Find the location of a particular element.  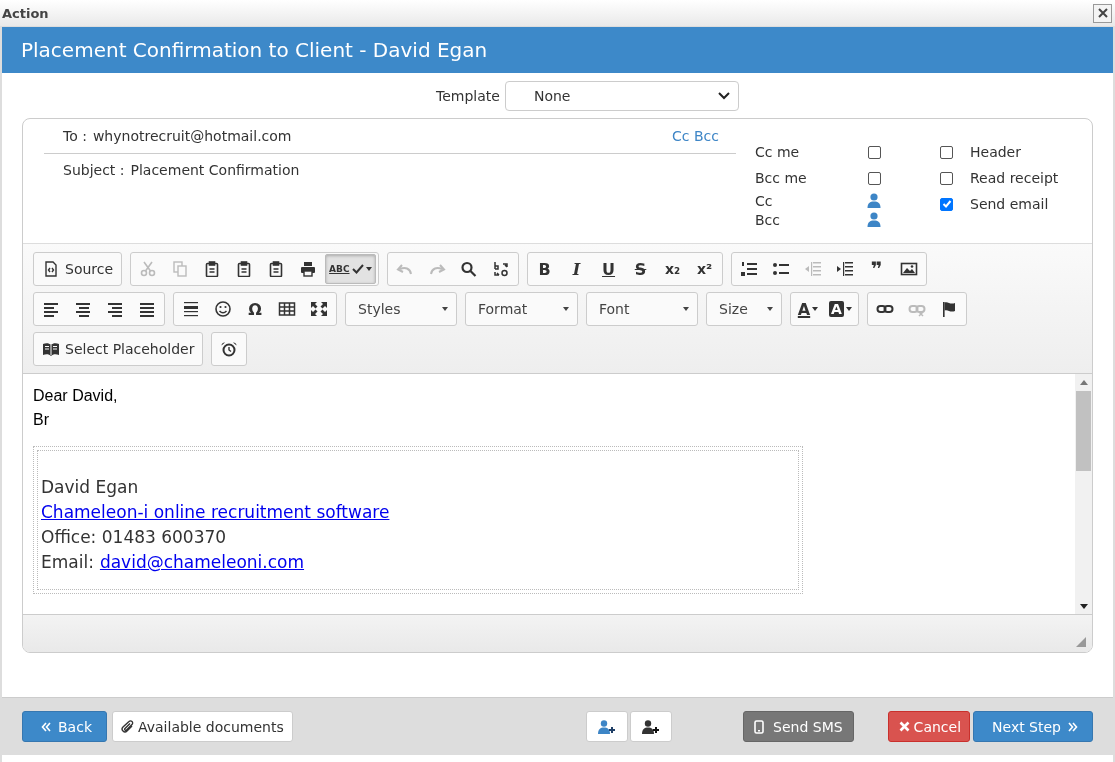

smiley-icon is located at coordinates (223, 309).